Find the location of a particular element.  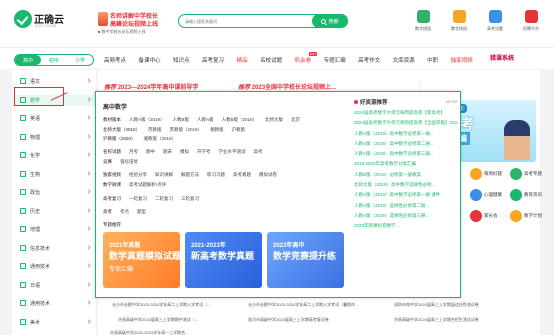

sidebar-item: 生物 is located at coordinates (54, 174).